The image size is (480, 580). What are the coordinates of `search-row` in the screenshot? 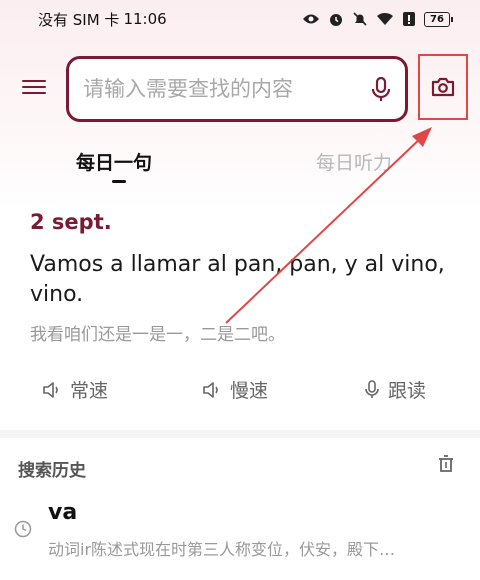 It's located at (240, 89).